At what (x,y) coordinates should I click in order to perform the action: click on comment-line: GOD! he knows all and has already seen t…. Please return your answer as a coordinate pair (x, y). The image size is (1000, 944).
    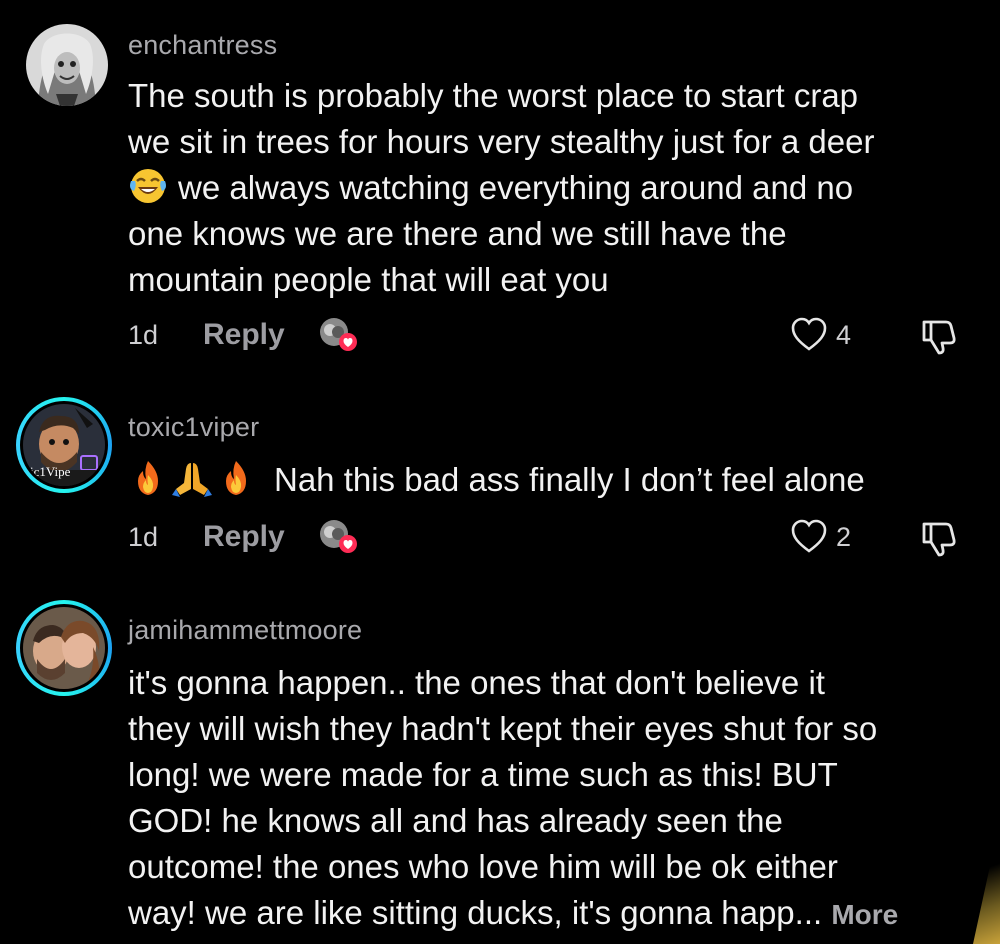
    Looking at the image, I should click on (455, 820).